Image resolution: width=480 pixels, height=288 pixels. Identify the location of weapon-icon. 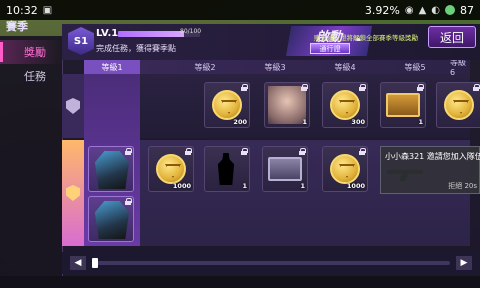
(405, 175).